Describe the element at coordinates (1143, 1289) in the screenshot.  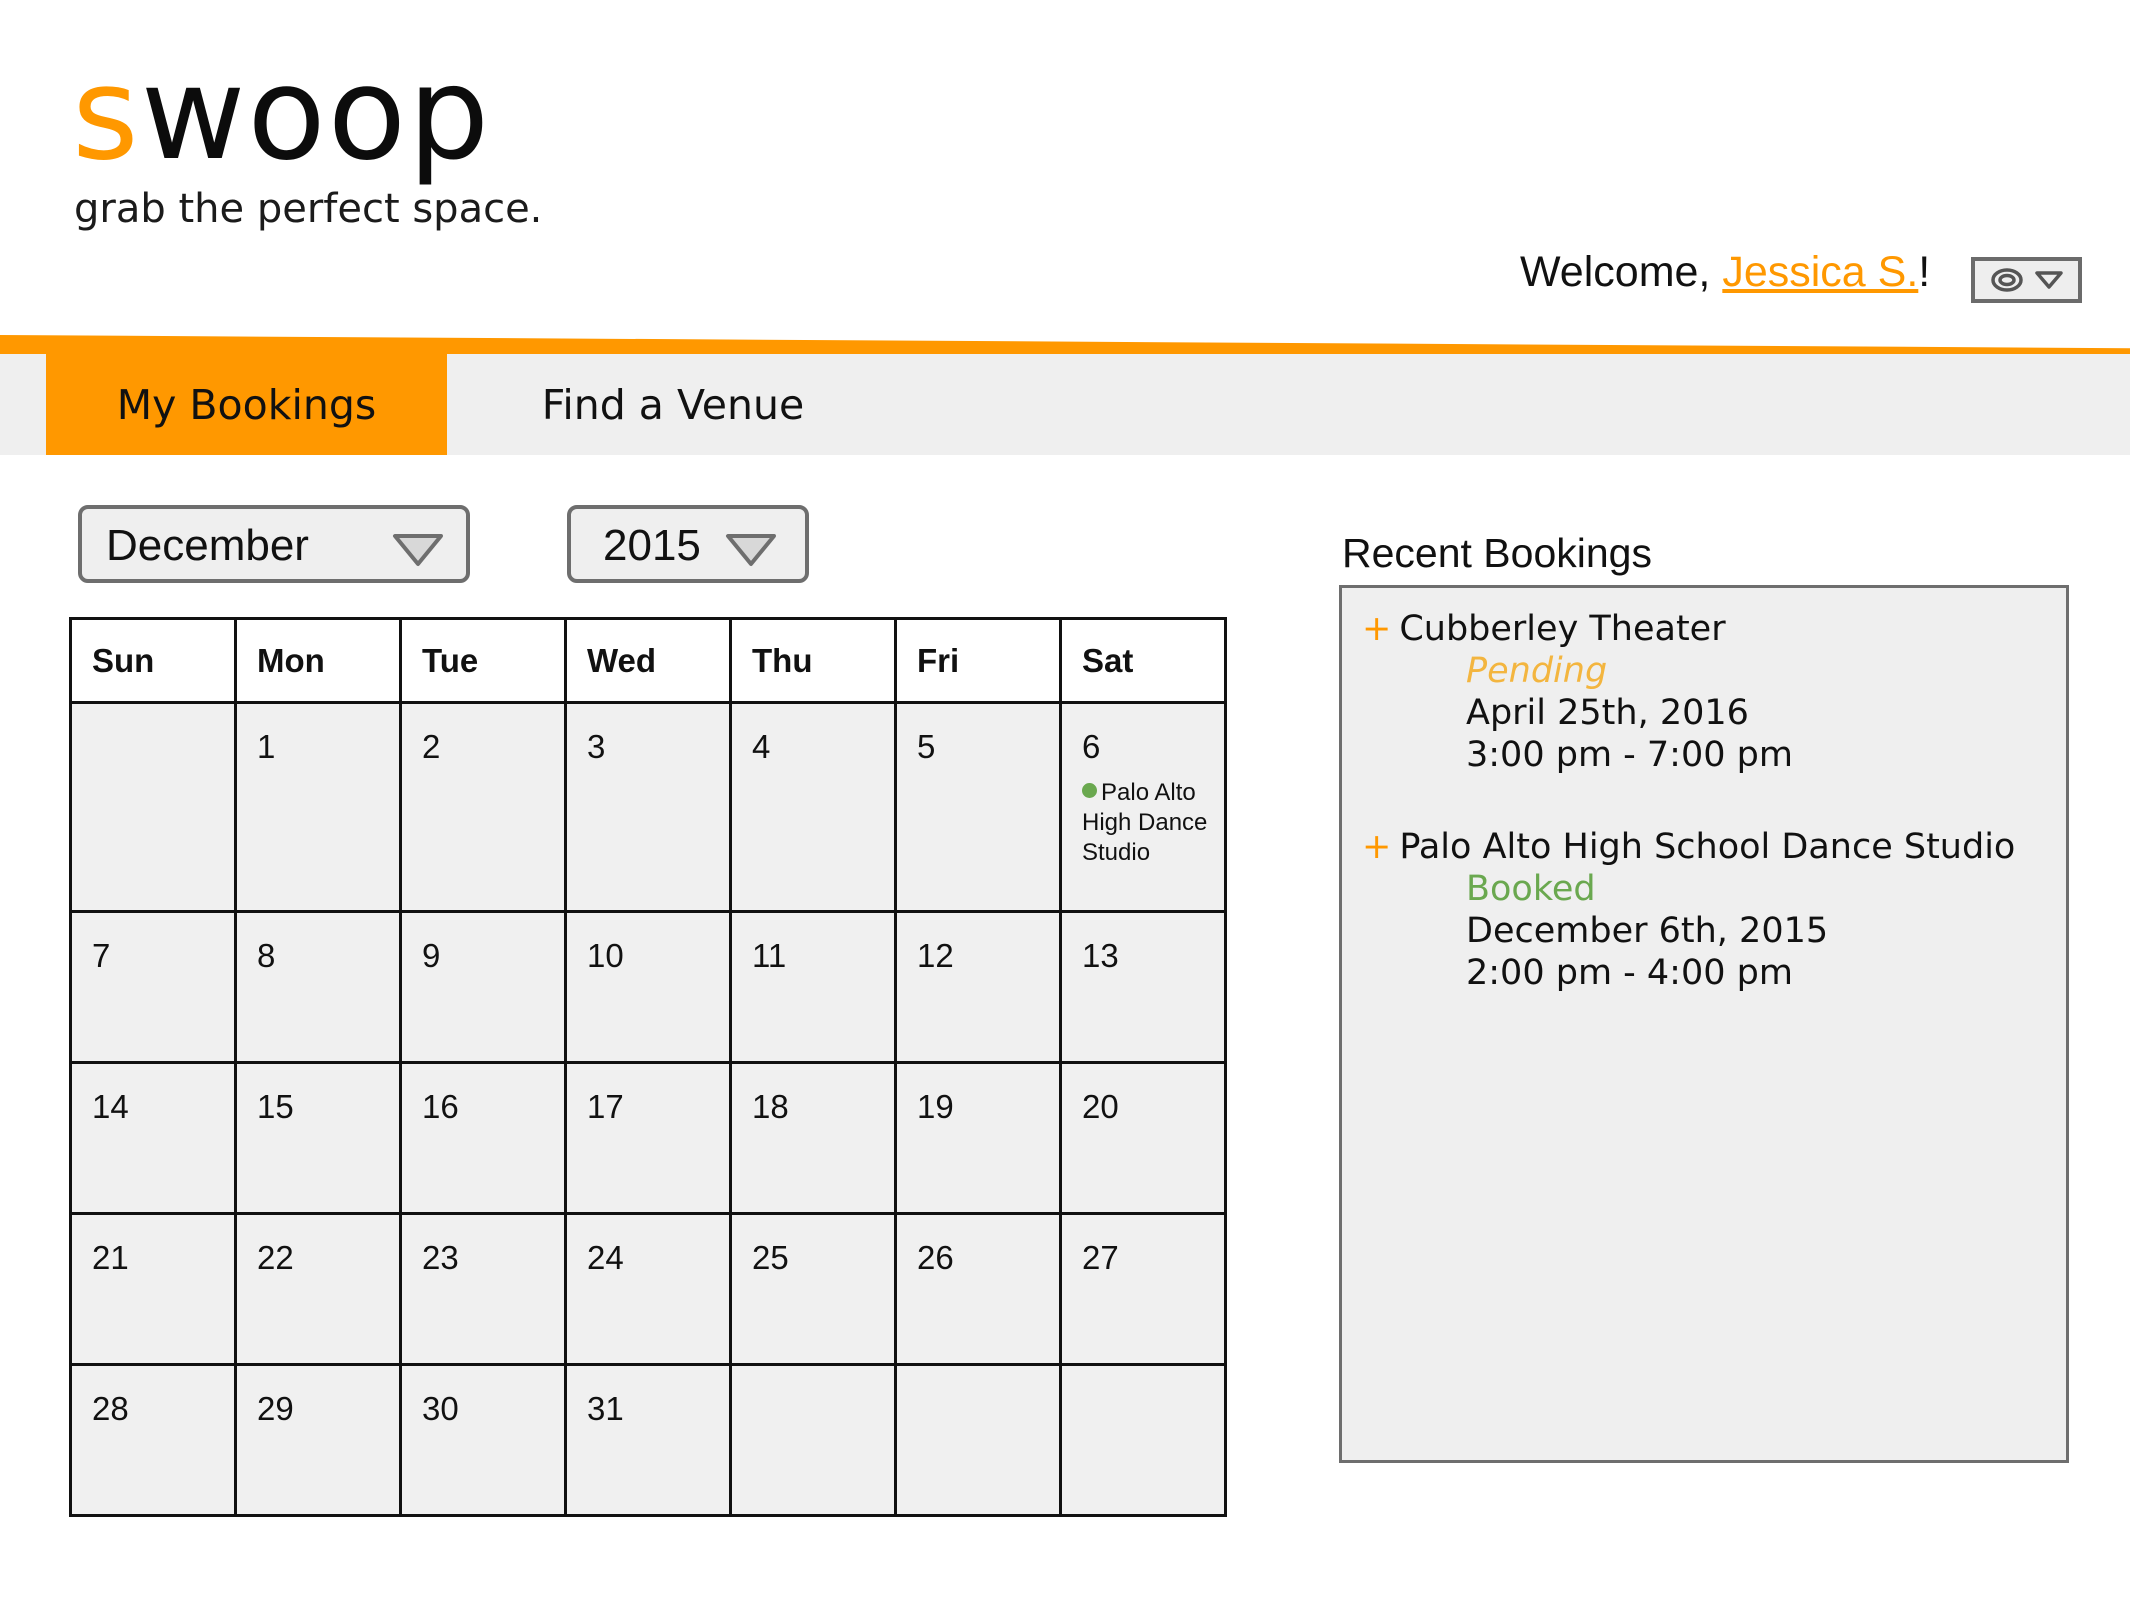
I see `calendar-day: 27` at that location.